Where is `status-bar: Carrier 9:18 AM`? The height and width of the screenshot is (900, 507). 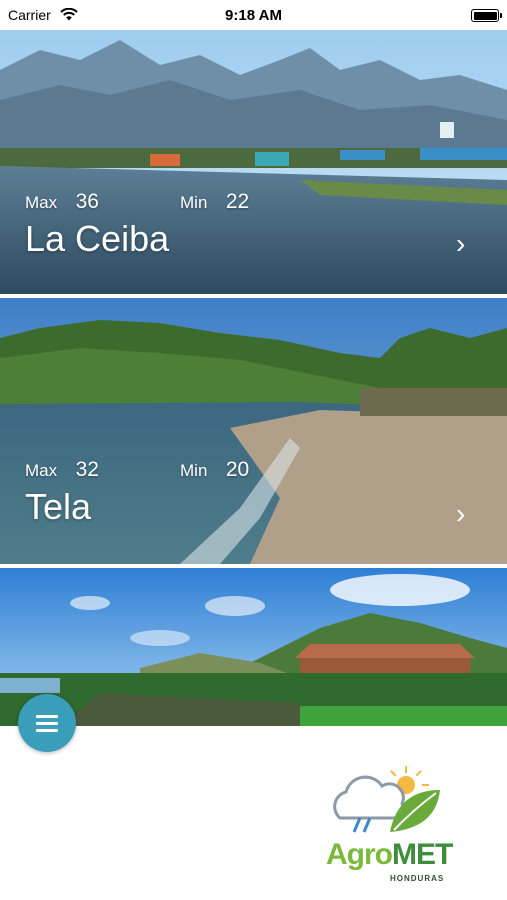 status-bar: Carrier 9:18 AM is located at coordinates (253, 15).